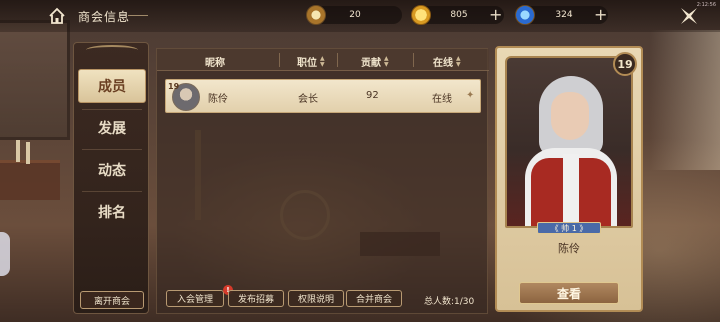 The image size is (720, 322). I want to click on background-arch, so click(35, 80).